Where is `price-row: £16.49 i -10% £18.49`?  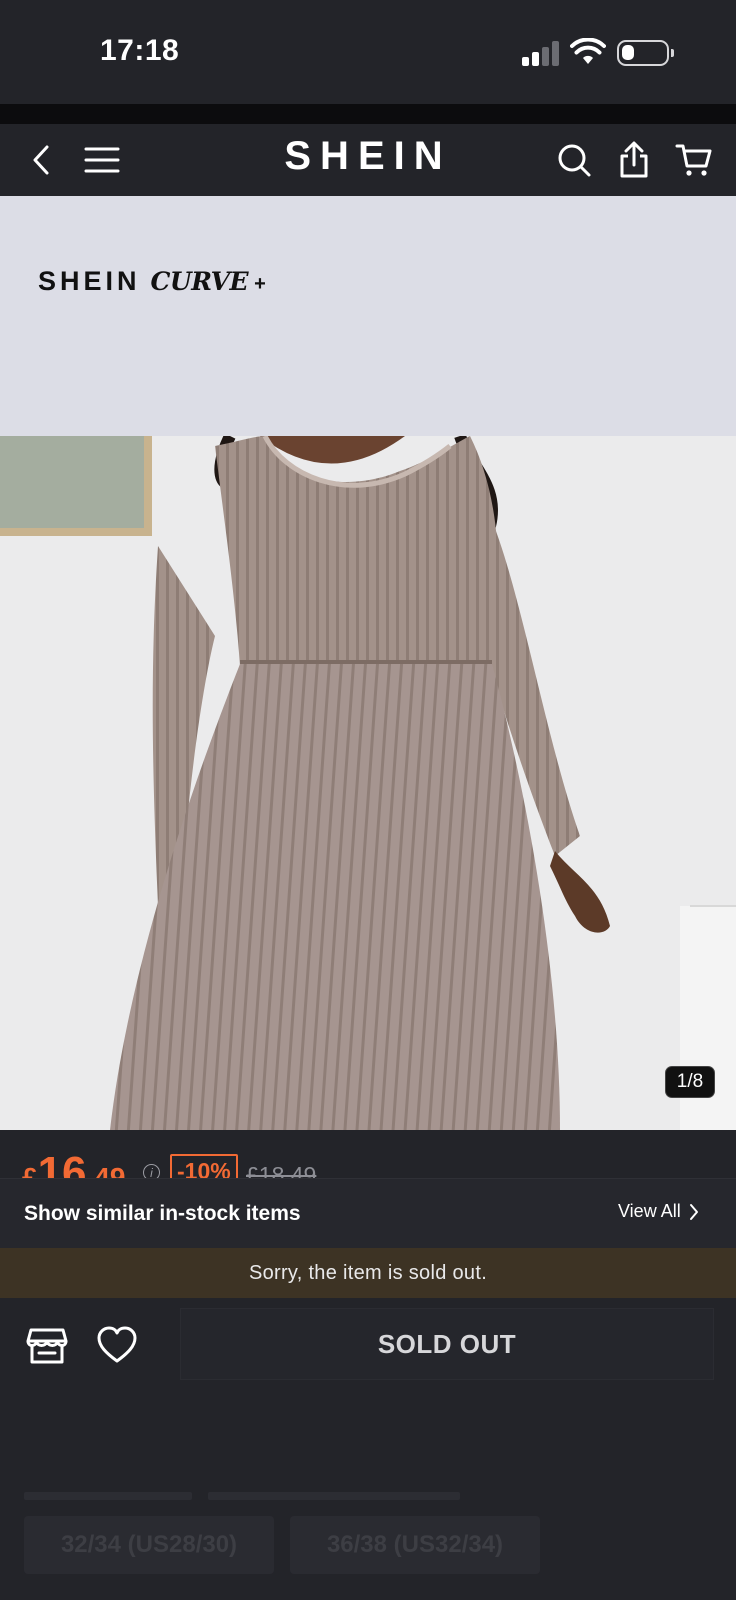
price-row: £16.49 i -10% £18.49 is located at coordinates (368, 1154).